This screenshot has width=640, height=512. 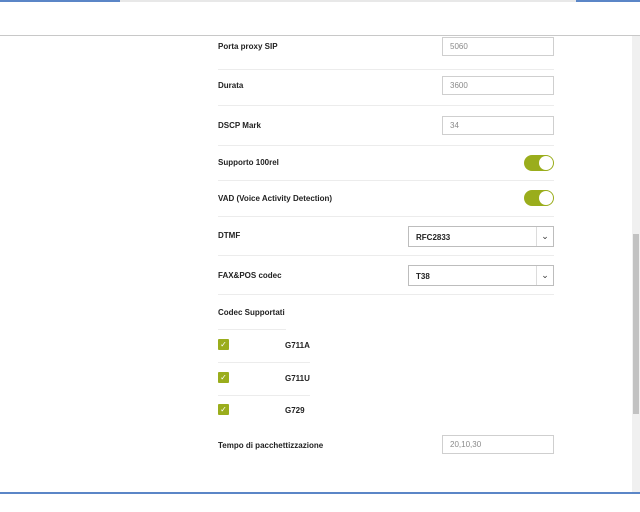 I want to click on scrollbar-thumb, so click(x=636, y=324).